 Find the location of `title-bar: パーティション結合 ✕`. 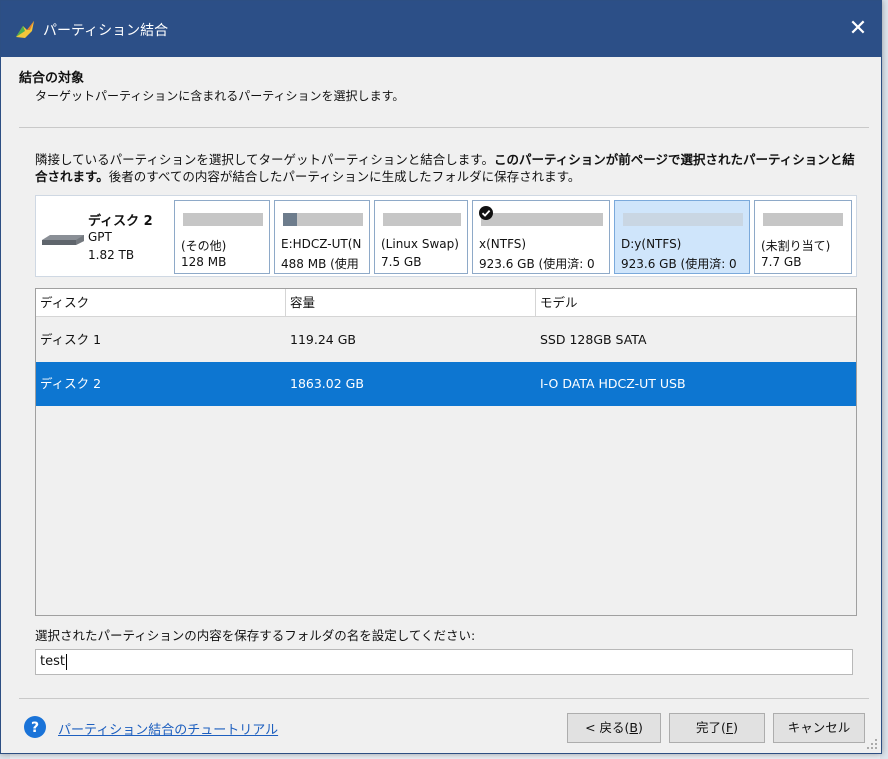

title-bar: パーティション結合 ✕ is located at coordinates (441, 29).